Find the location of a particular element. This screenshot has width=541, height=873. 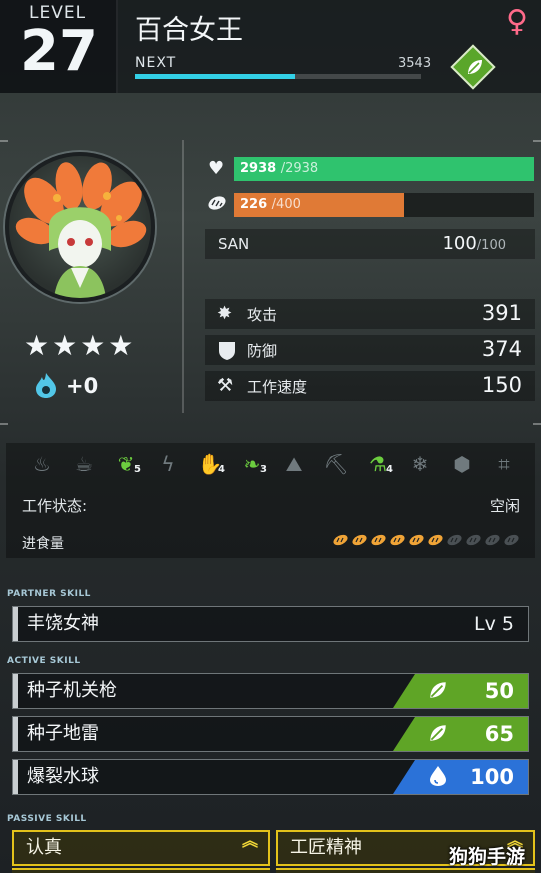

active-skill-row: 种子地雷 65 is located at coordinates (270, 734).